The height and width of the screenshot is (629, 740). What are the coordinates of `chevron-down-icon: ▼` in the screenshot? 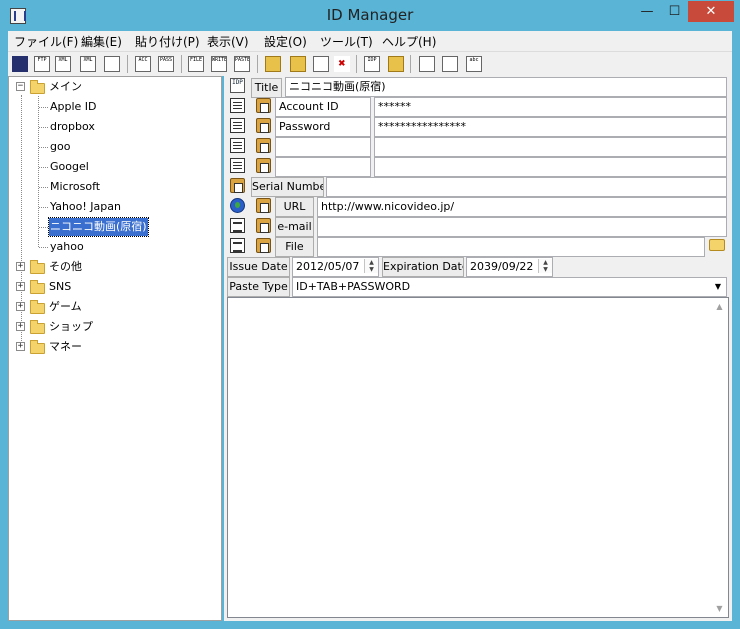 It's located at (718, 287).